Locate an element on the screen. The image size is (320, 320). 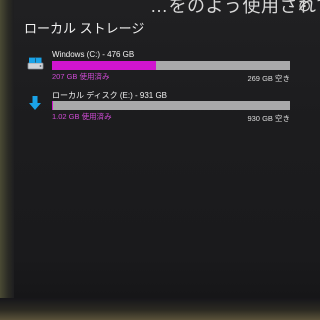
monitor-bezel-left is located at coordinates (7, 160).